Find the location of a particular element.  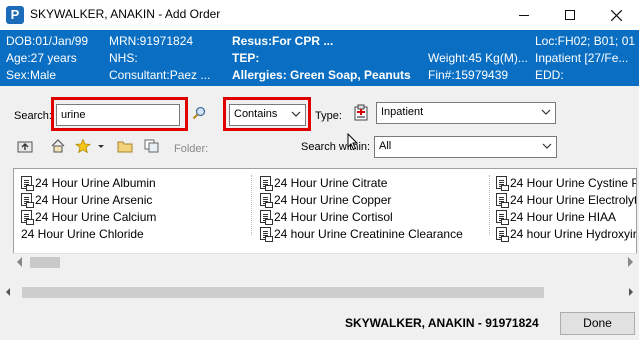

maximize-icon is located at coordinates (570, 15).